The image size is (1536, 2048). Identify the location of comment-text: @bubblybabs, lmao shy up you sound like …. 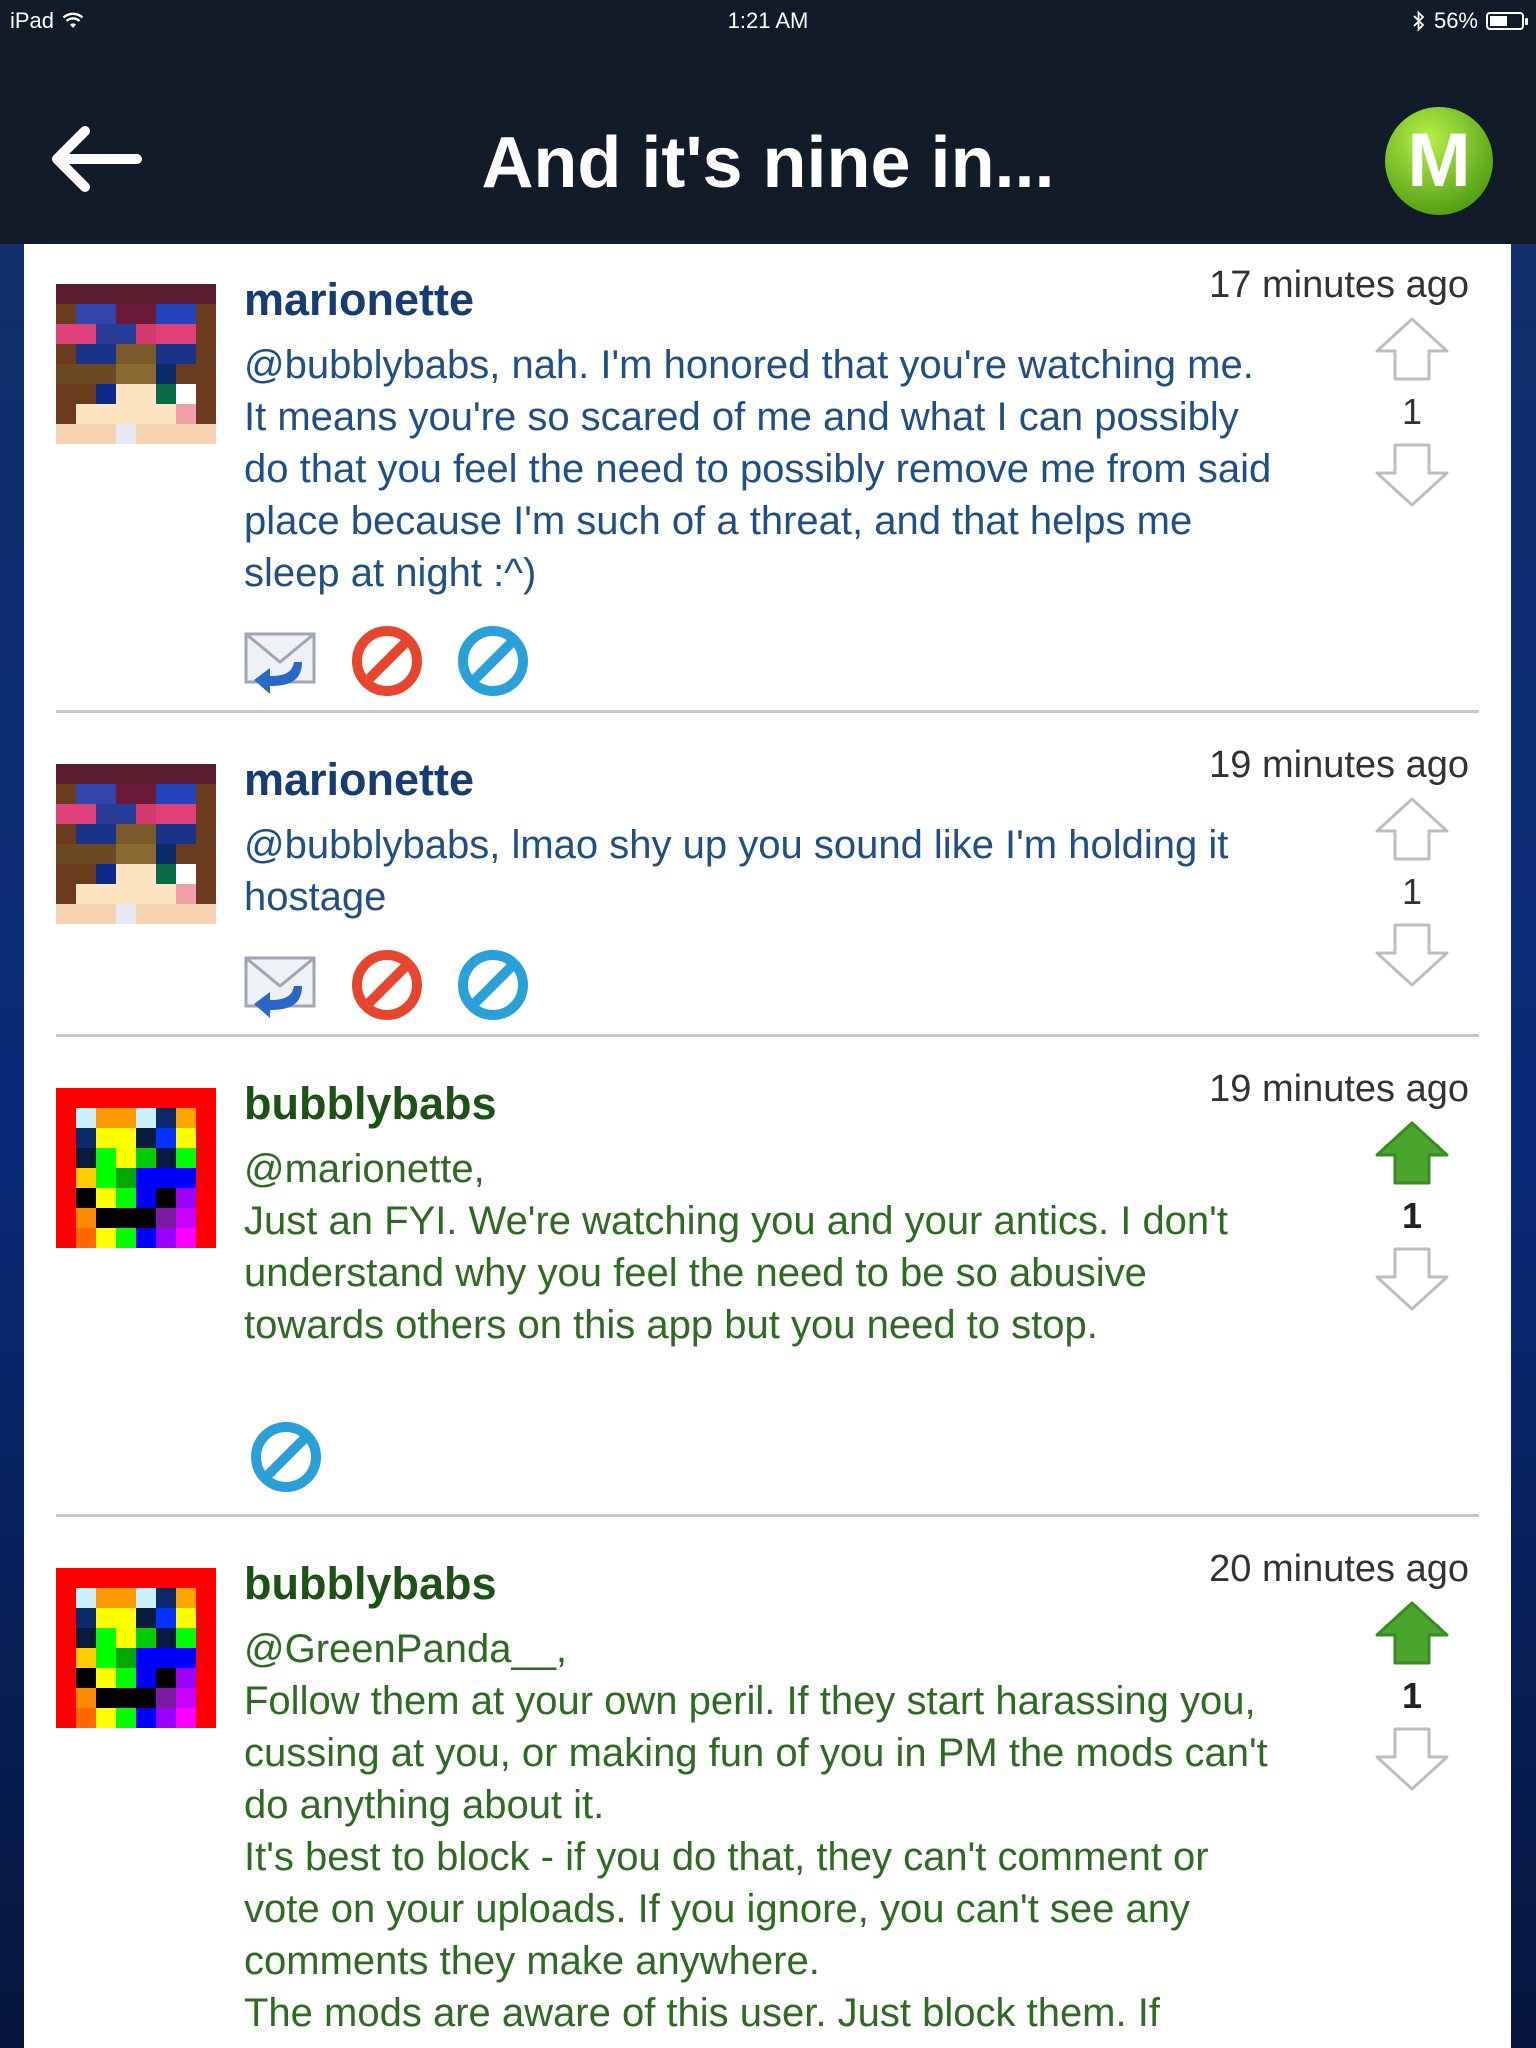
(736, 871).